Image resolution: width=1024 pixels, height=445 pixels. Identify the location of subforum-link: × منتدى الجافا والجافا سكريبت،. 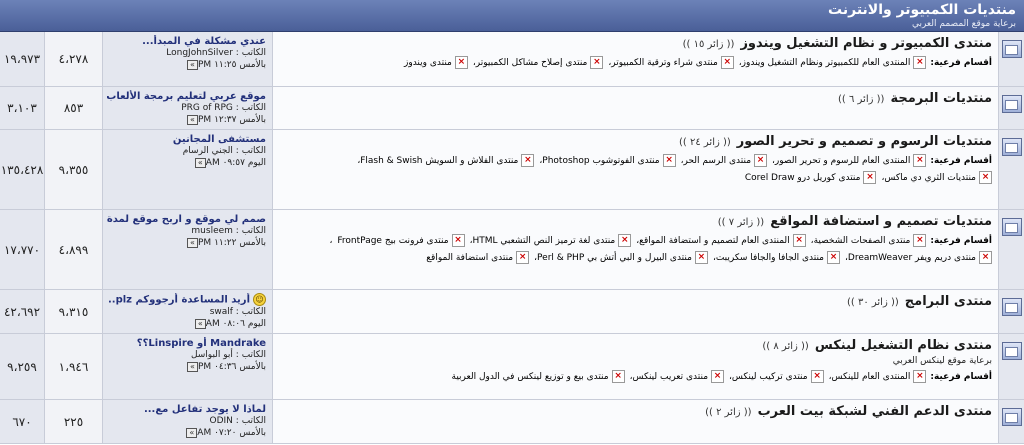
(776, 257).